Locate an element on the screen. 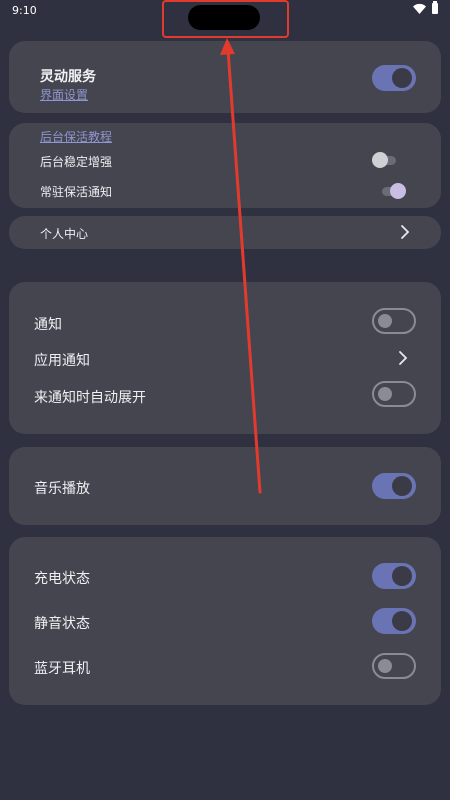 This screenshot has height=800, width=450. keepalive-notify-toggle is located at coordinates (392, 191).